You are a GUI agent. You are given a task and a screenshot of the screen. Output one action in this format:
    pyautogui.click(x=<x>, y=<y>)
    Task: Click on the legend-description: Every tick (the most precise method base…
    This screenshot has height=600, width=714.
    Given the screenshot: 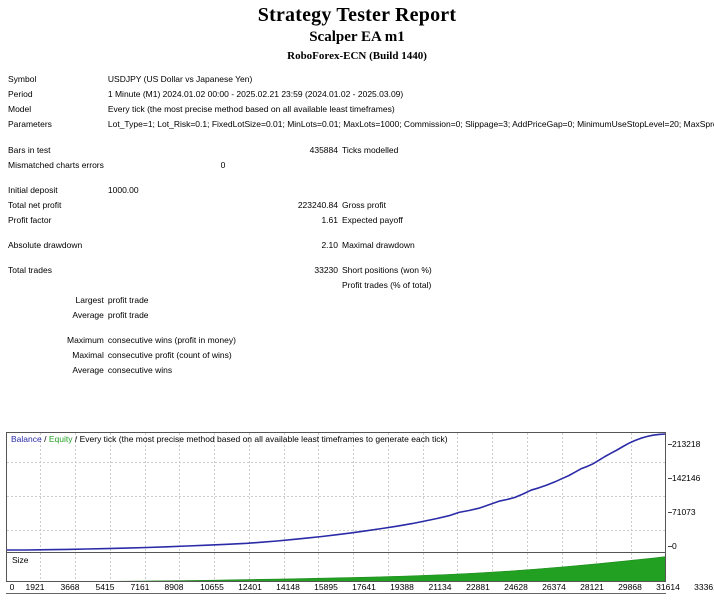 What is the action you would take?
    pyautogui.click(x=263, y=439)
    